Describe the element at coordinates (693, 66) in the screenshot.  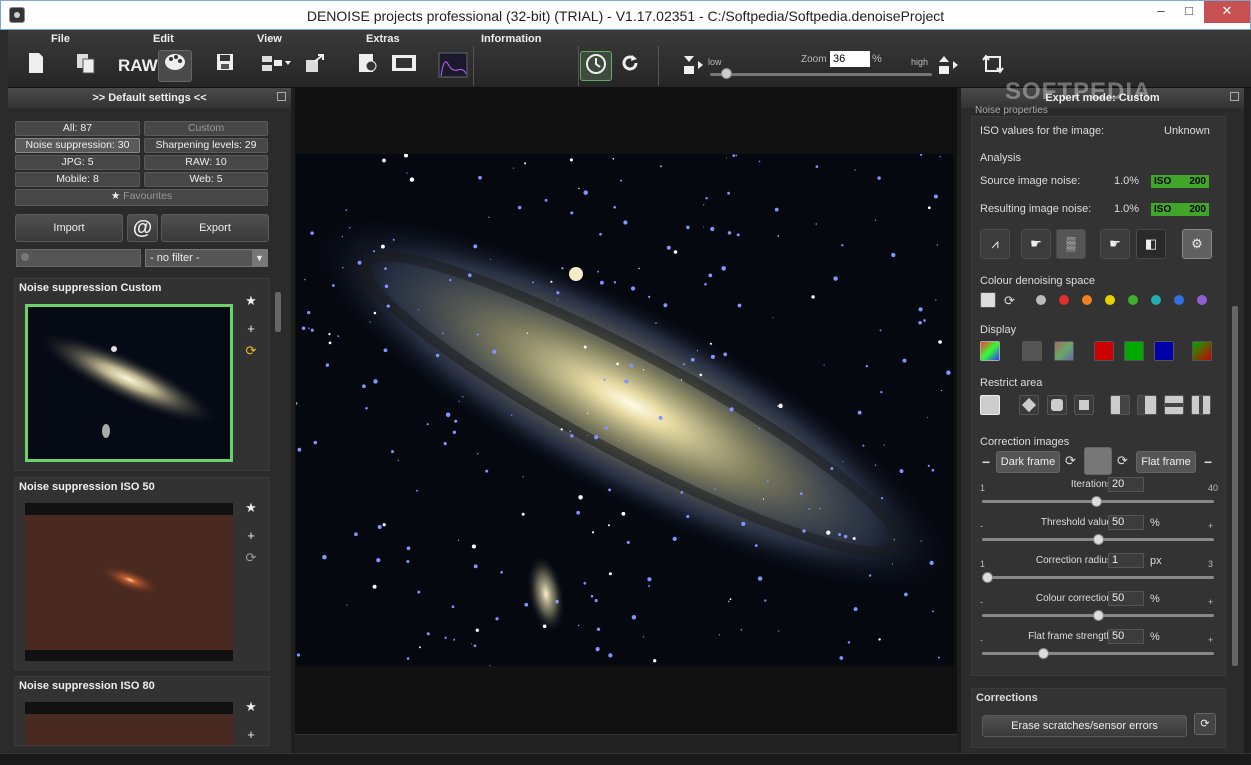
I see `zoom-out-icon` at that location.